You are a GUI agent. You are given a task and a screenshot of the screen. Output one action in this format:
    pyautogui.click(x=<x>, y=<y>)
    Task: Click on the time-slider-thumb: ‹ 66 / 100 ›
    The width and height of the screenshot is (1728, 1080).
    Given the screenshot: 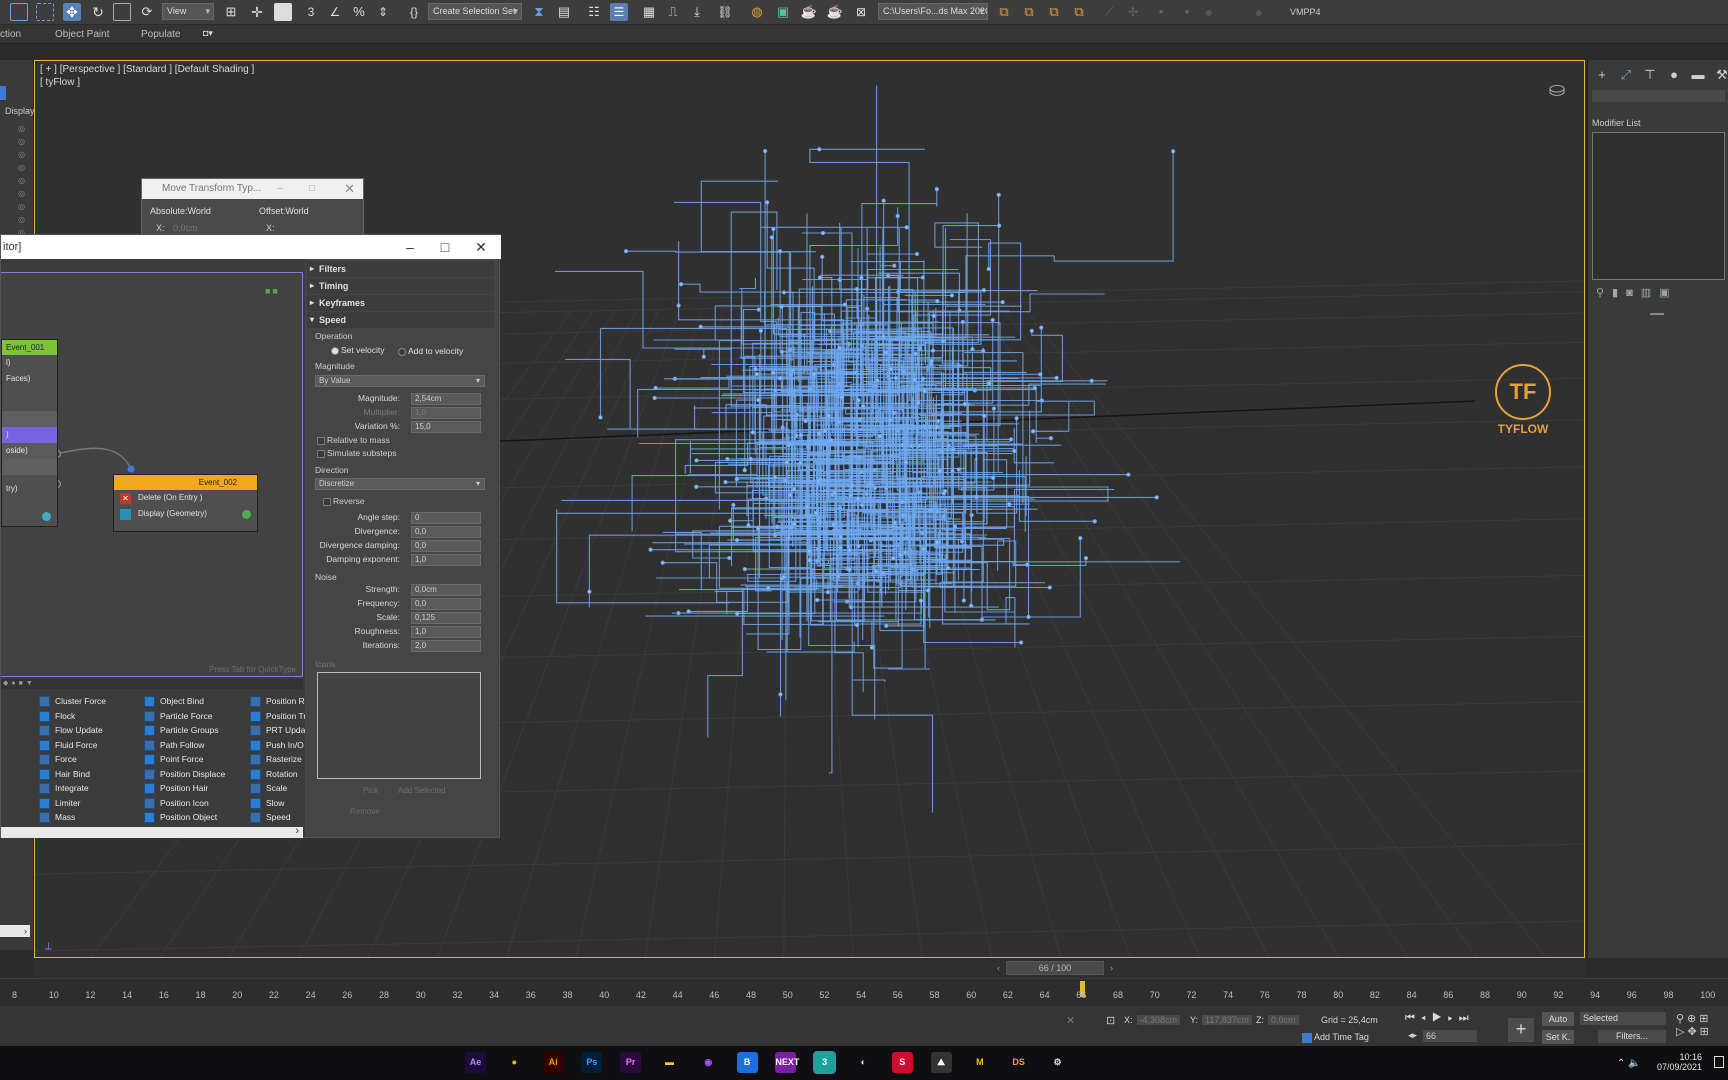 What is the action you would take?
    pyautogui.click(x=1055, y=968)
    